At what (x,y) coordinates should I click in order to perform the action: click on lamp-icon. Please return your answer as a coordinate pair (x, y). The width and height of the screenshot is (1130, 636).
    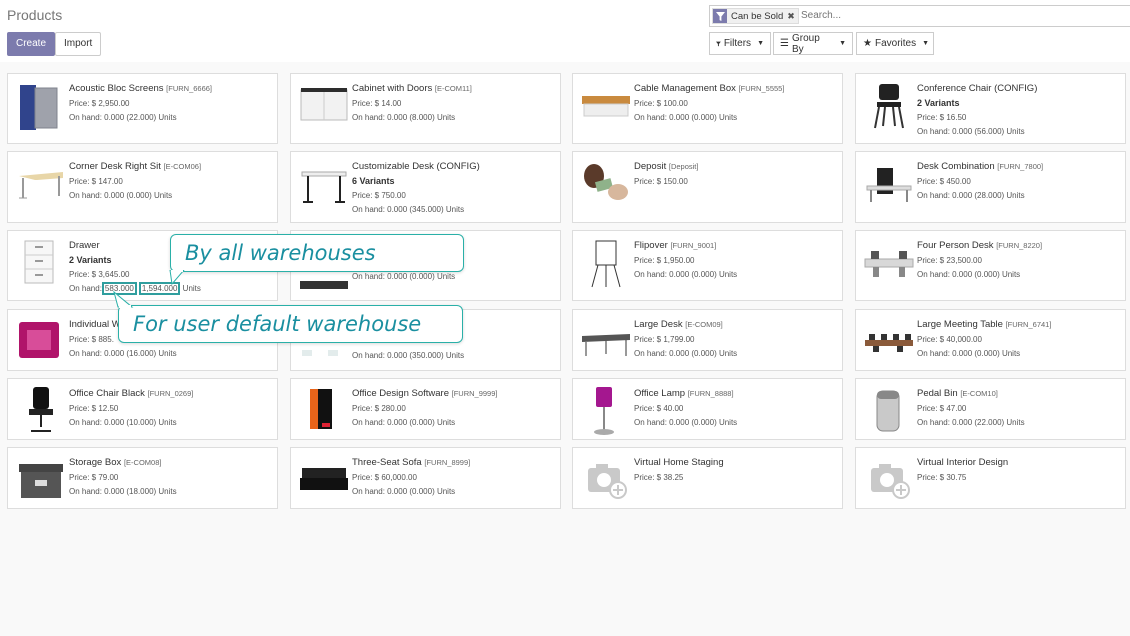
    Looking at the image, I should click on (606, 411).